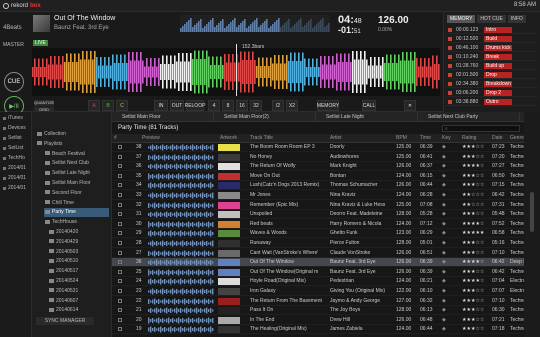  What do you see at coordinates (78, 261) in the screenshot?
I see `tree-item: 20140510` at bounding box center [78, 261].